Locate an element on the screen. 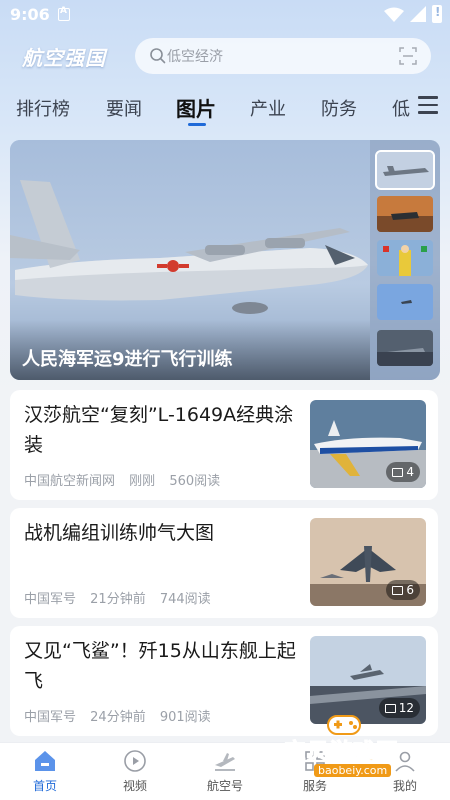  user-icon is located at coordinates (405, 761).